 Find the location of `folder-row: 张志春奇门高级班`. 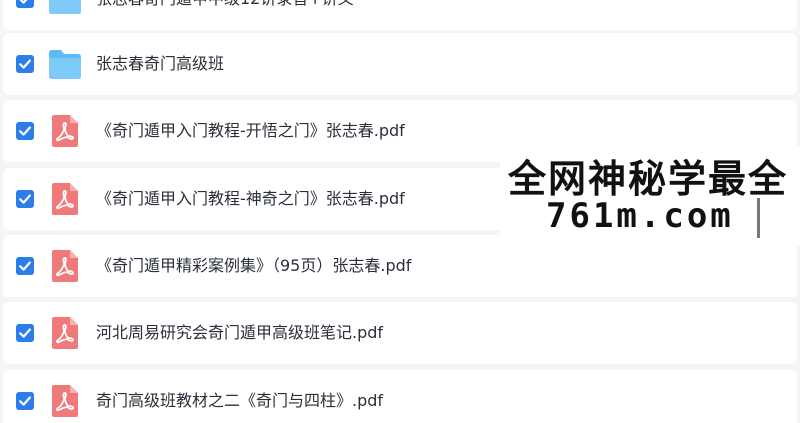

folder-row: 张志春奇门高级班 is located at coordinates (400, 64).